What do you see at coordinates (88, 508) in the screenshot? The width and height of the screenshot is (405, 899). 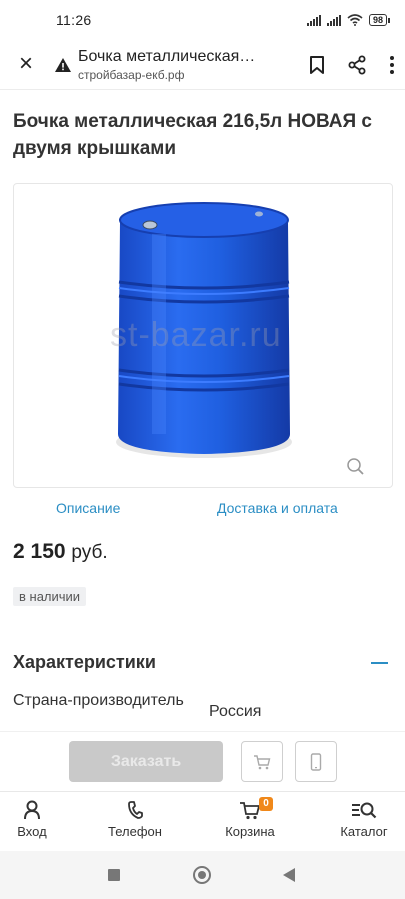 I see `tab-description: Описание` at bounding box center [88, 508].